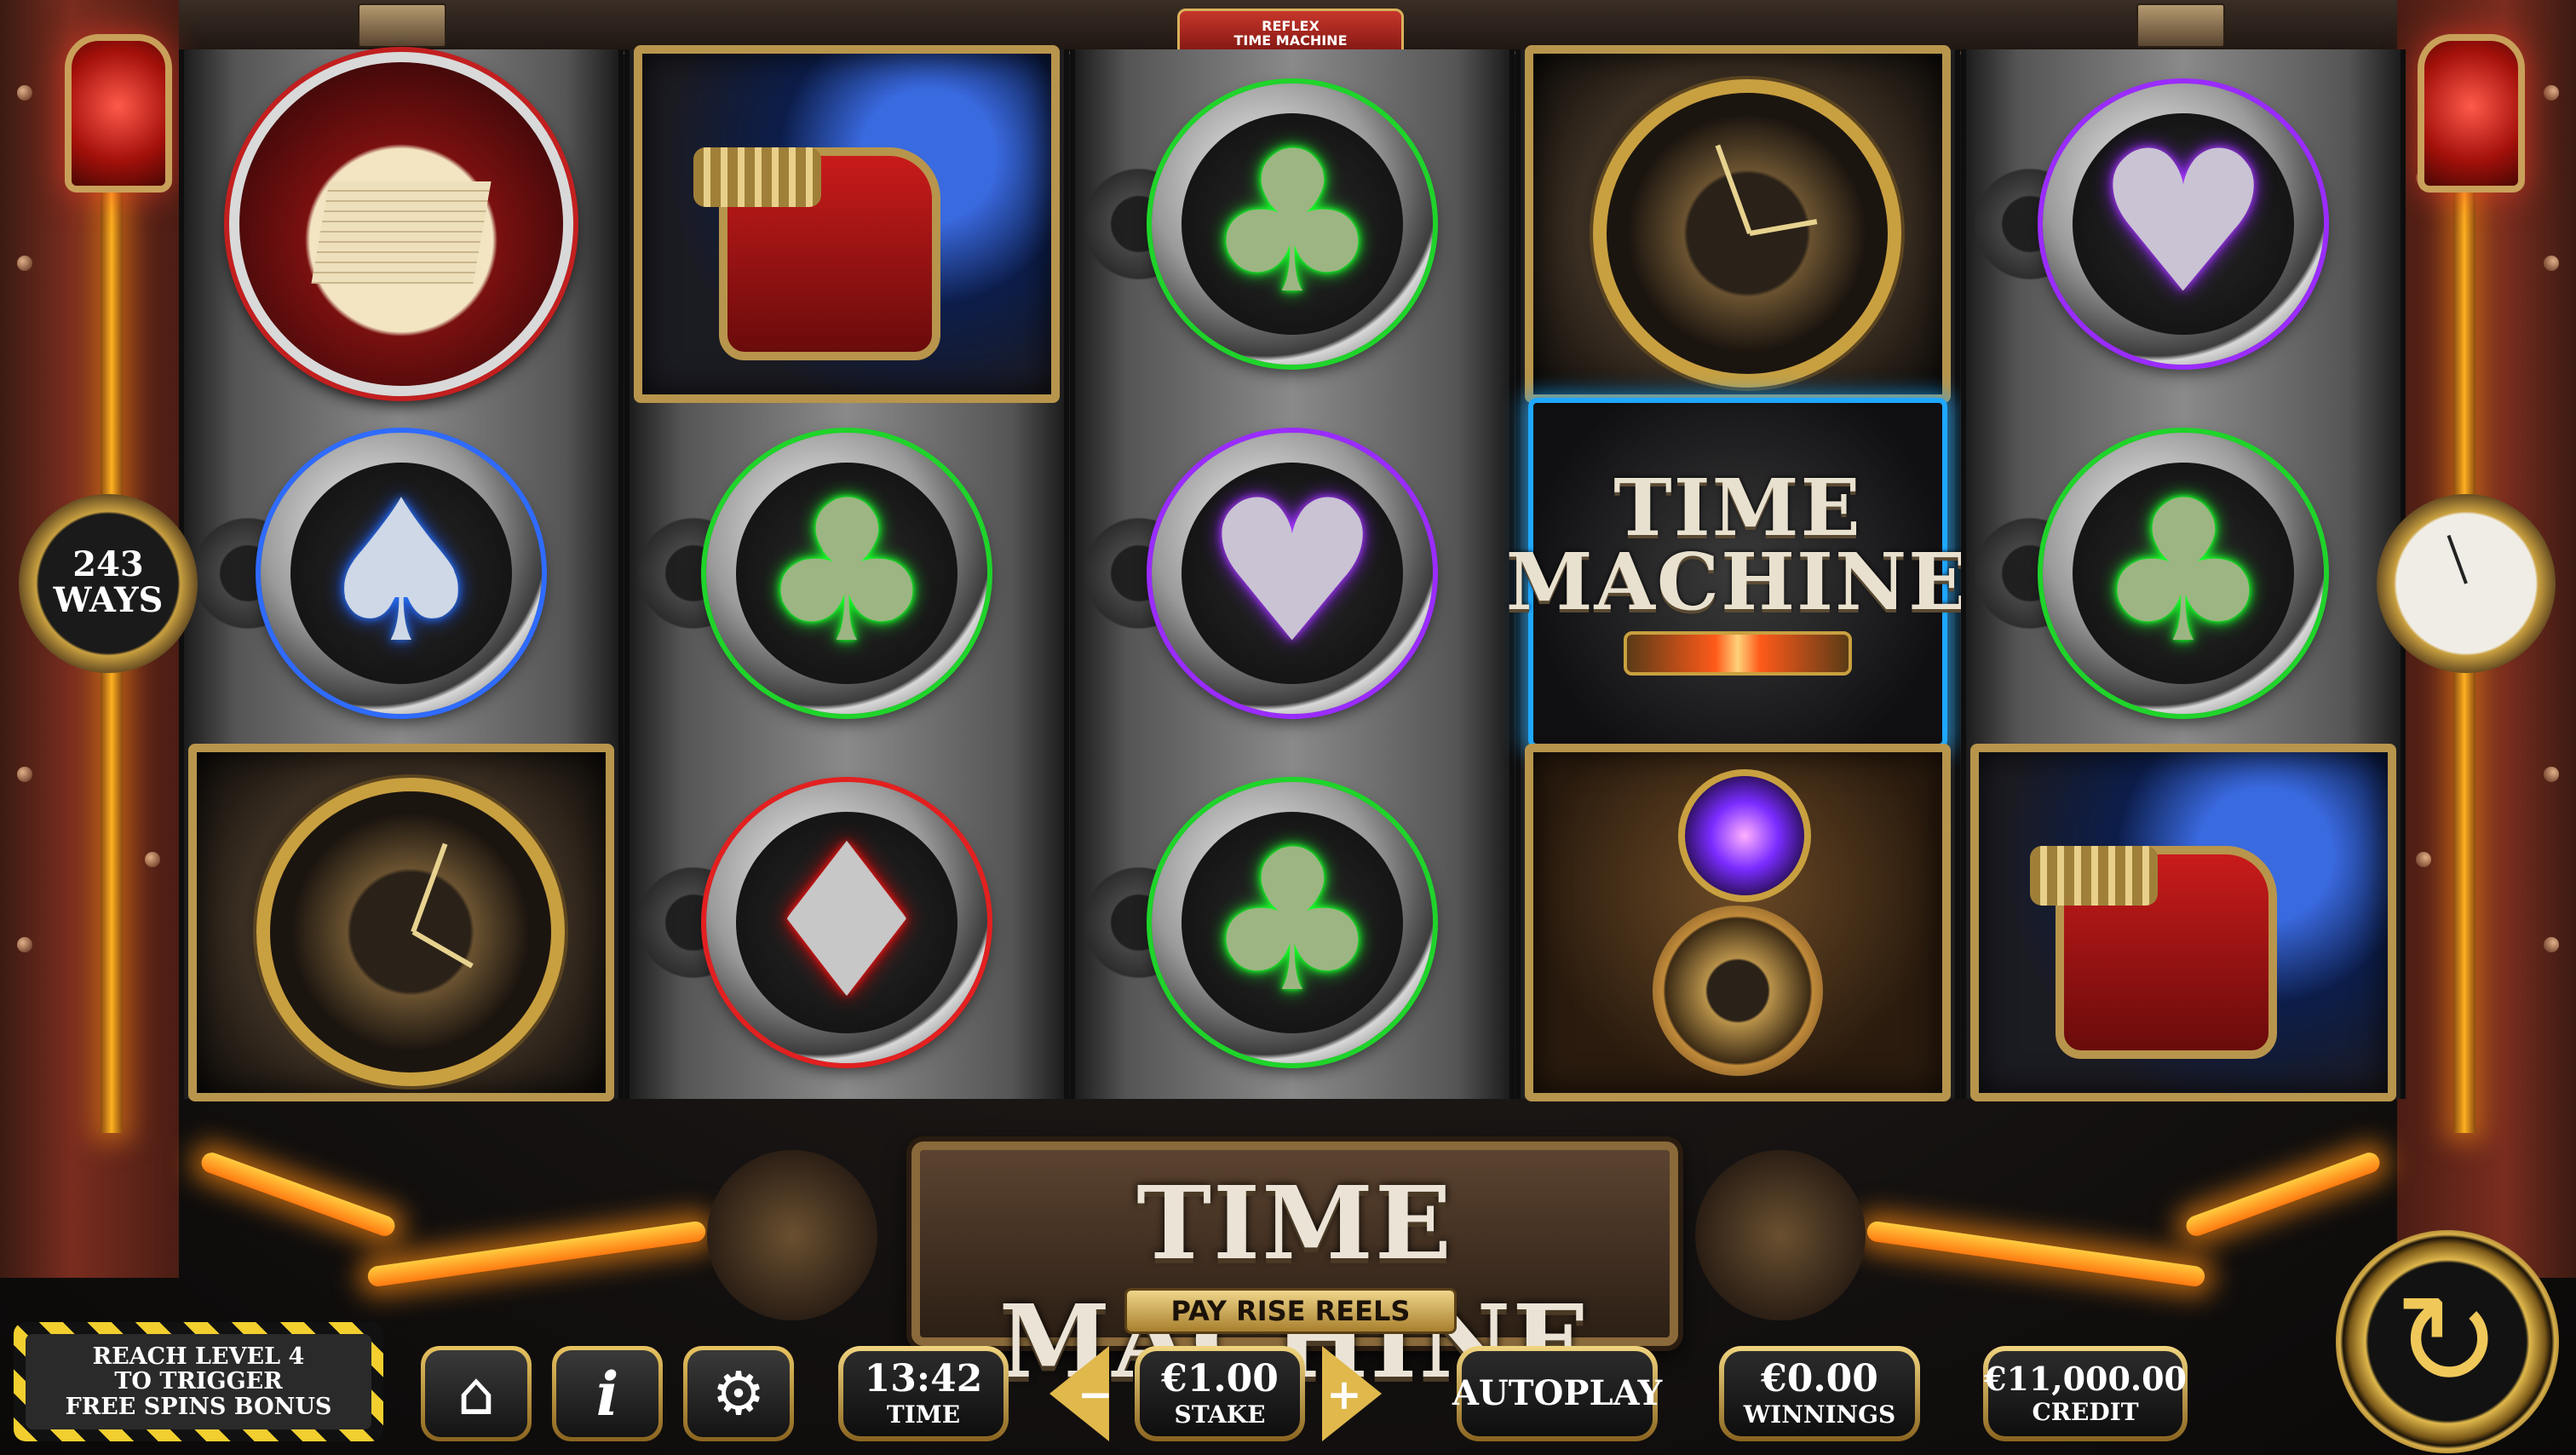  What do you see at coordinates (1738, 508) in the screenshot?
I see `logo-line-1: TIME` at bounding box center [1738, 508].